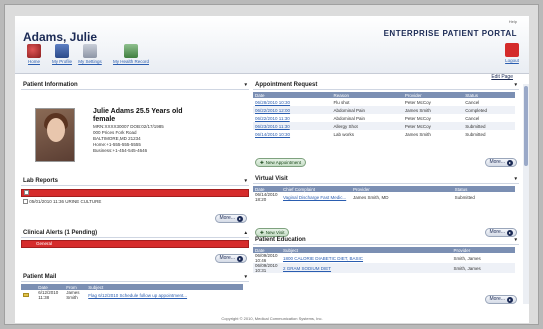 The image size is (543, 329). Describe the element at coordinates (386, 179) in the screenshot. I see `virtual-visit-title: Virtual Visit ▾` at that location.